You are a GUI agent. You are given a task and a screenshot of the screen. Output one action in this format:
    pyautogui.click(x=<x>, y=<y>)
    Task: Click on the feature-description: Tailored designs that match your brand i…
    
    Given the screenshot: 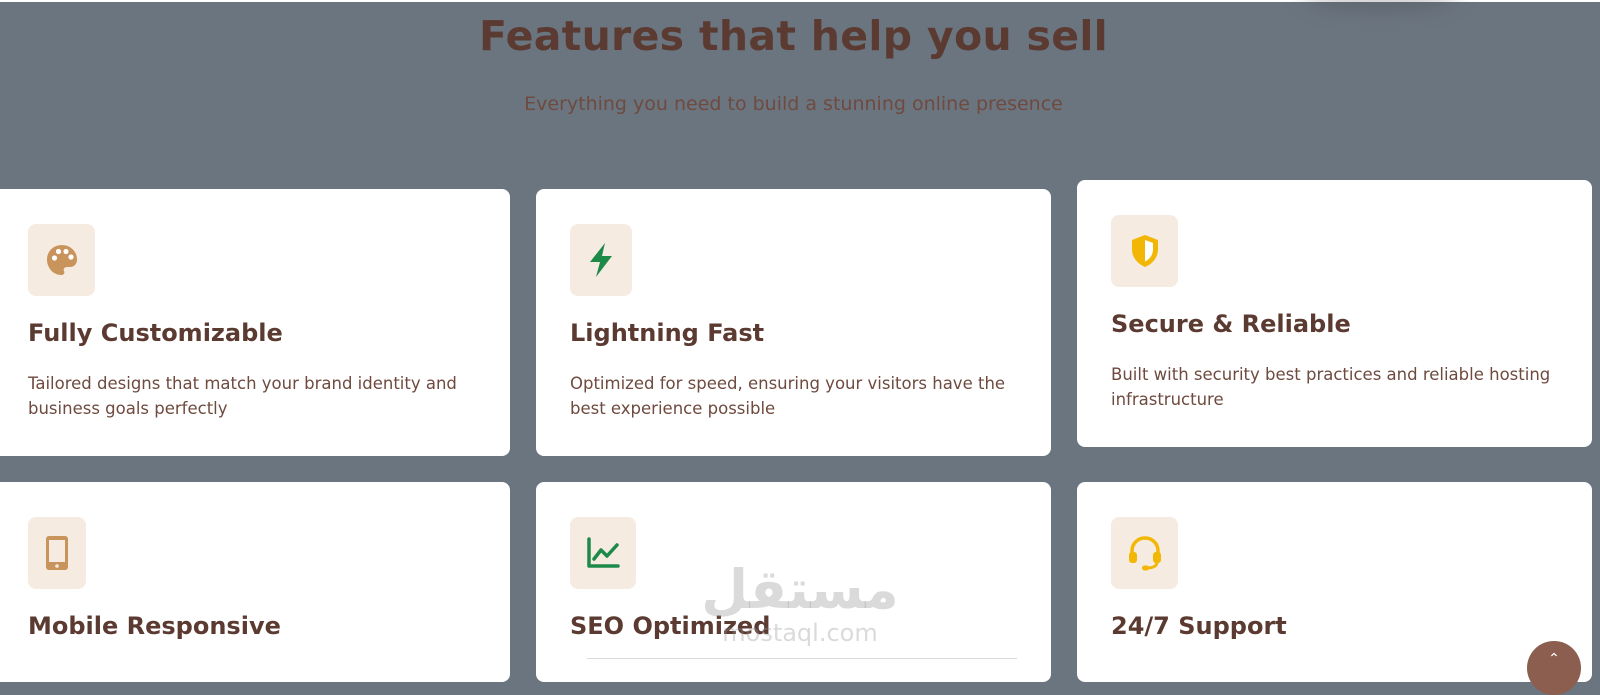 What is the action you would take?
    pyautogui.click(x=242, y=396)
    